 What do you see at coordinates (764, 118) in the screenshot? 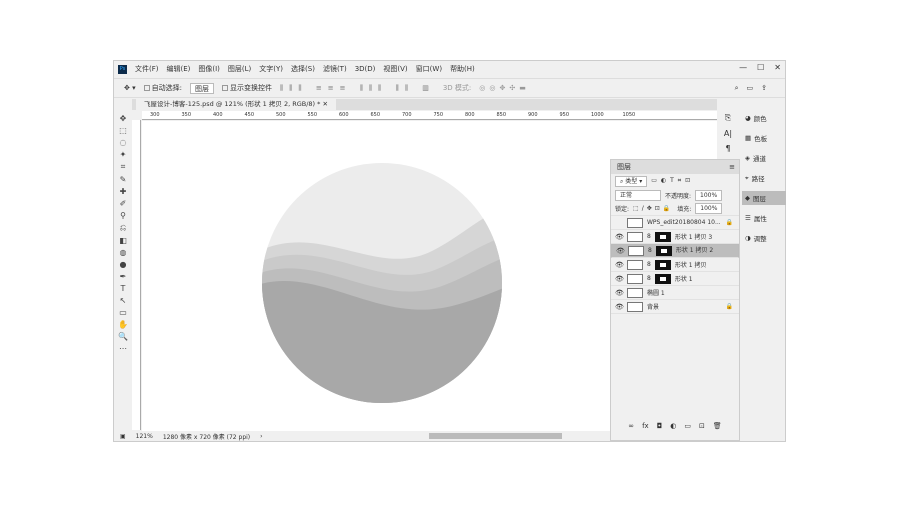
I see `panel-0: ◕ 颜色` at bounding box center [764, 118].